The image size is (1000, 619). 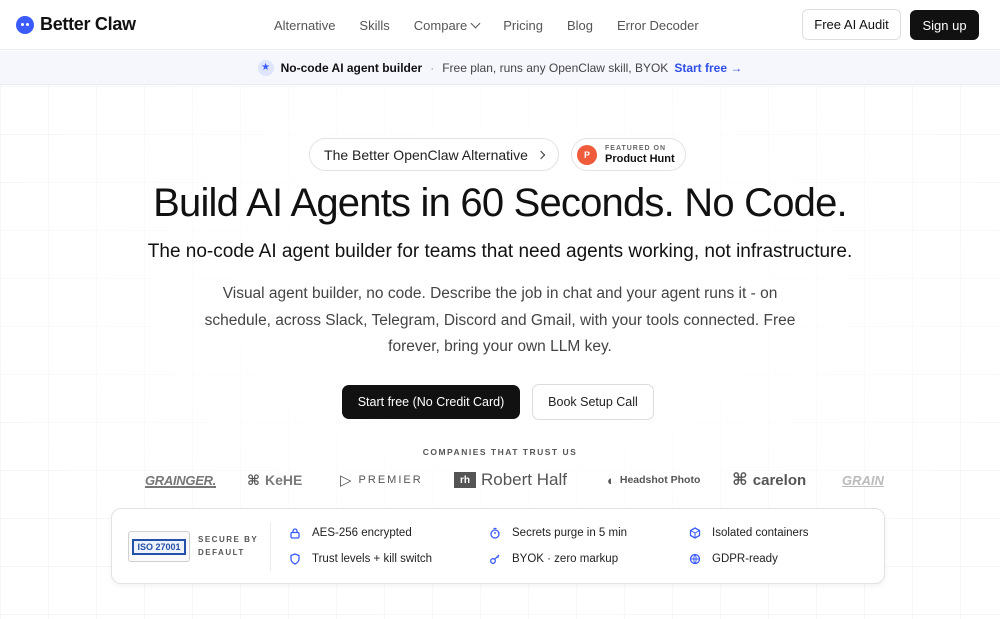 What do you see at coordinates (25, 24) in the screenshot?
I see `claw-logo-icon` at bounding box center [25, 24].